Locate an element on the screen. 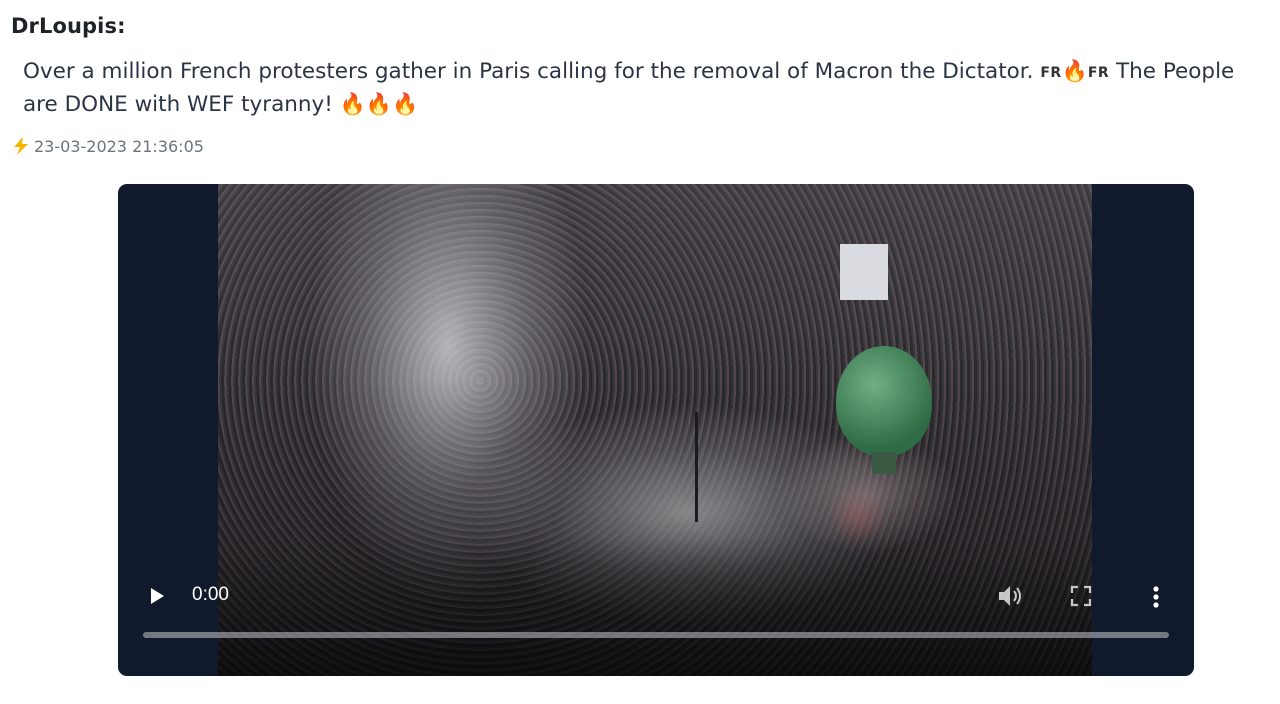  post-meta: 23-03-2023 21:36:05 is located at coordinates (107, 146).